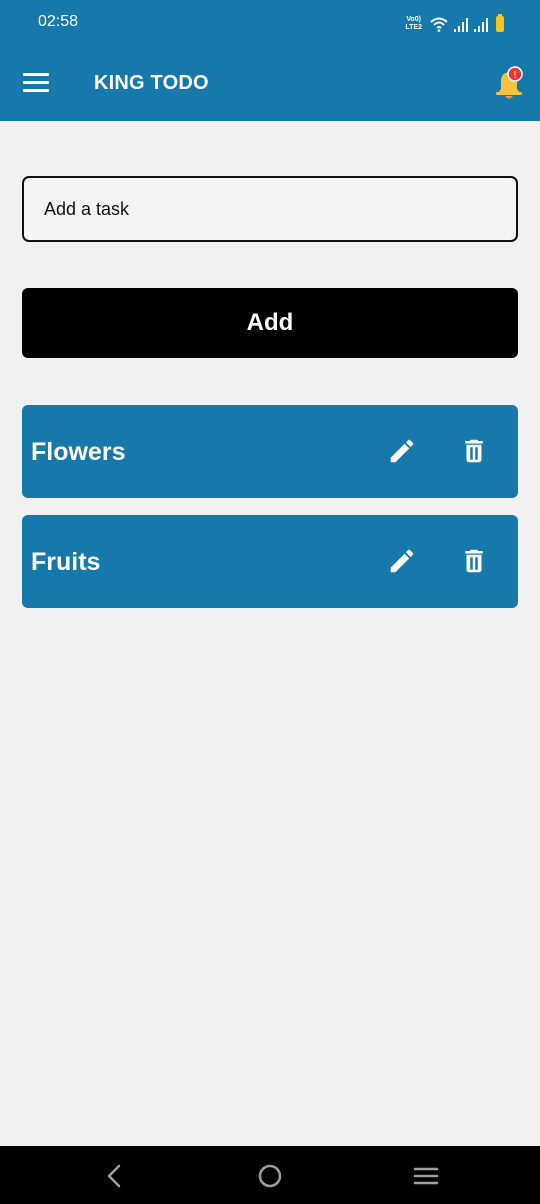 Image resolution: width=540 pixels, height=1204 pixels. I want to click on bell-icon: !, so click(510, 84).